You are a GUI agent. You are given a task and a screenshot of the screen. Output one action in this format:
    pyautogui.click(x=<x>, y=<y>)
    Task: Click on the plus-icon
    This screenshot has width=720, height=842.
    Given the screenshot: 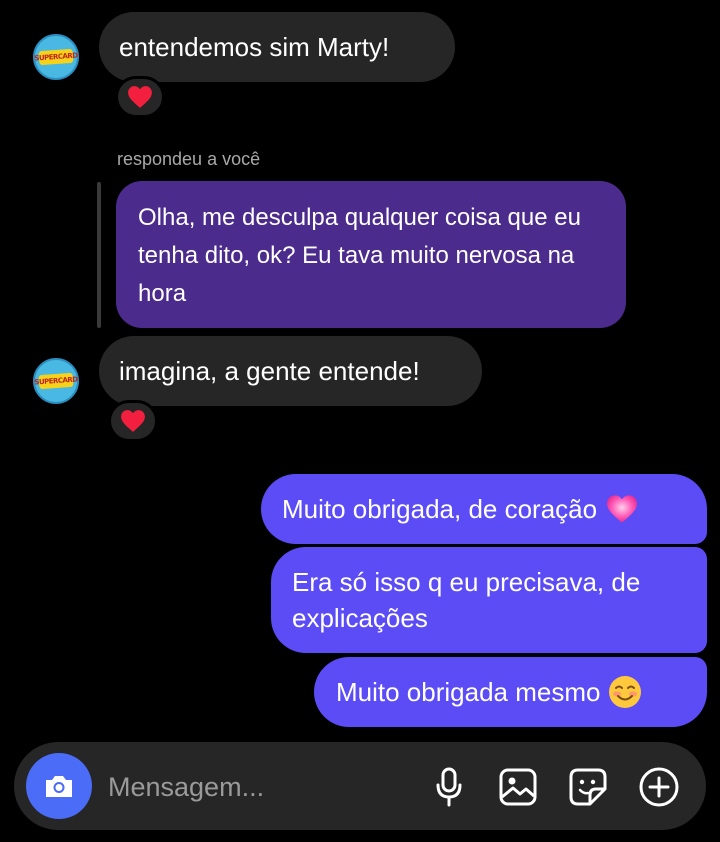 What is the action you would take?
    pyautogui.click(x=659, y=787)
    